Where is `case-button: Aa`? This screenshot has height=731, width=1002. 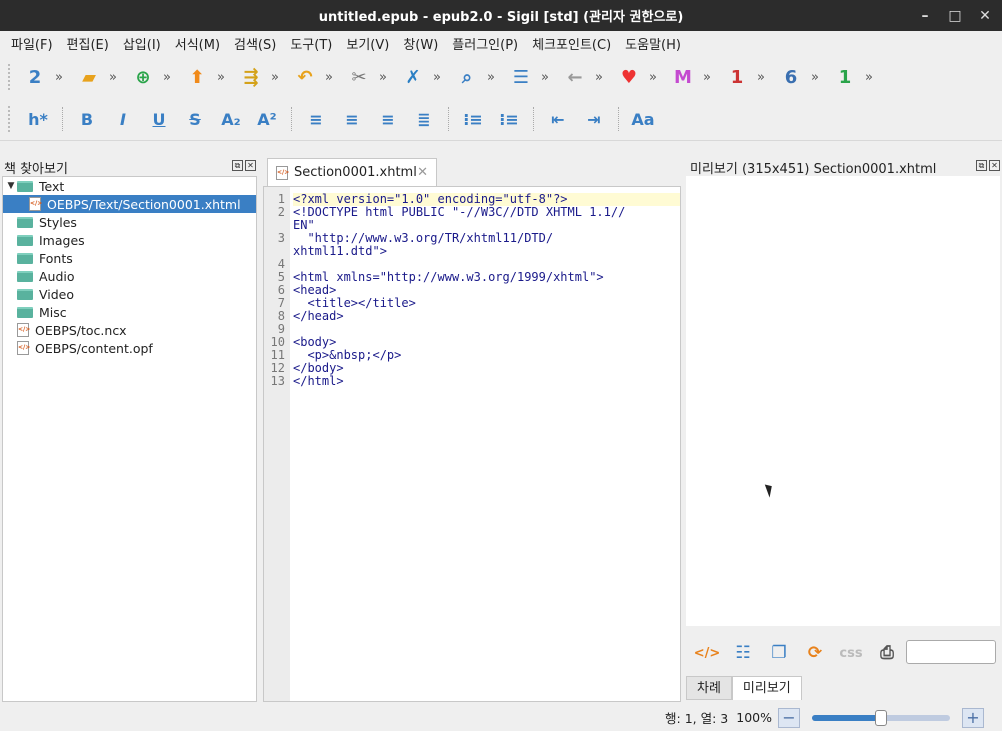
case-button: Aa is located at coordinates (643, 119).